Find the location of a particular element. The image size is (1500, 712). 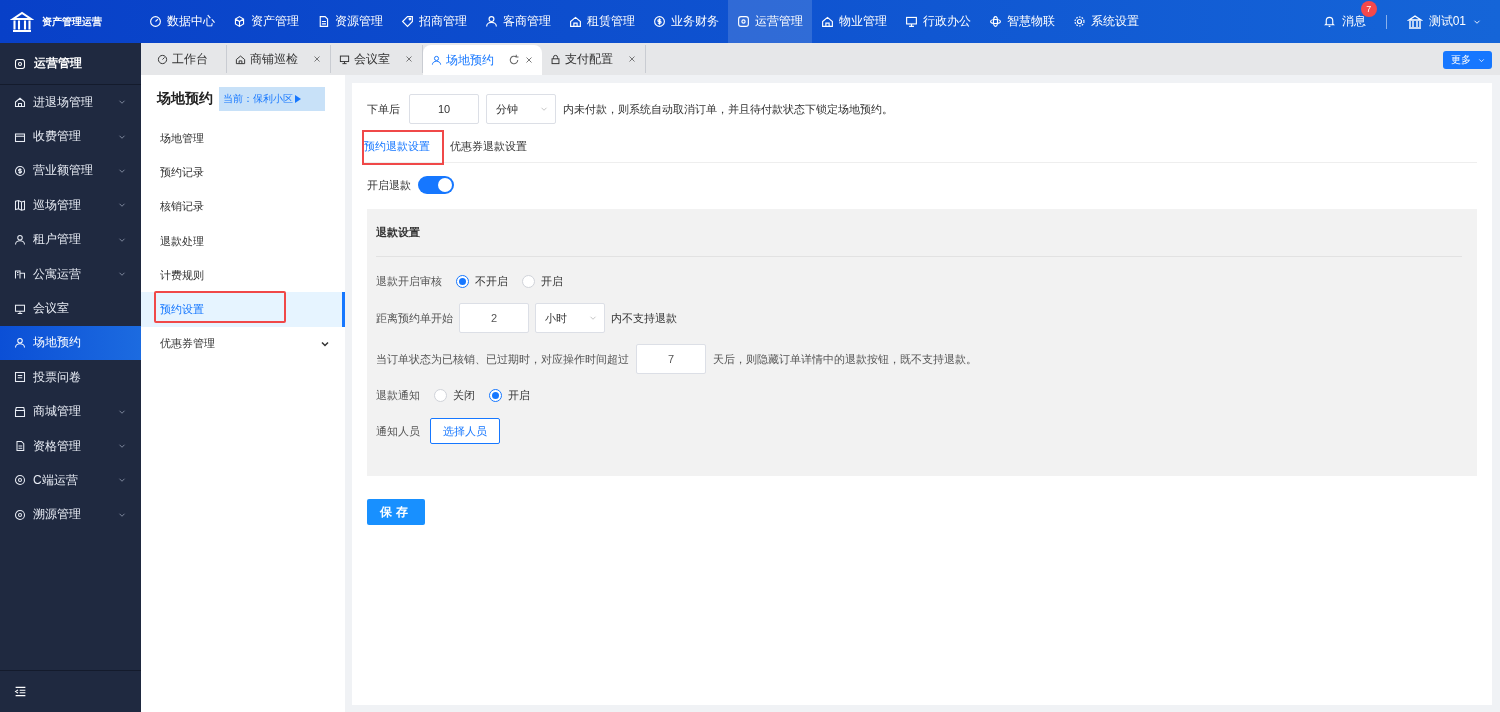

days-input: 7 is located at coordinates (671, 359).